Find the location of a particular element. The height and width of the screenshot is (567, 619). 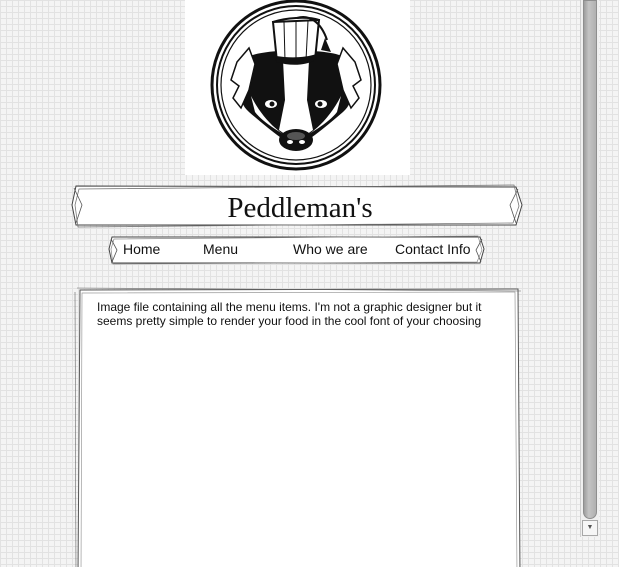

vertical-scrollbar: ▼ is located at coordinates (589, 268).